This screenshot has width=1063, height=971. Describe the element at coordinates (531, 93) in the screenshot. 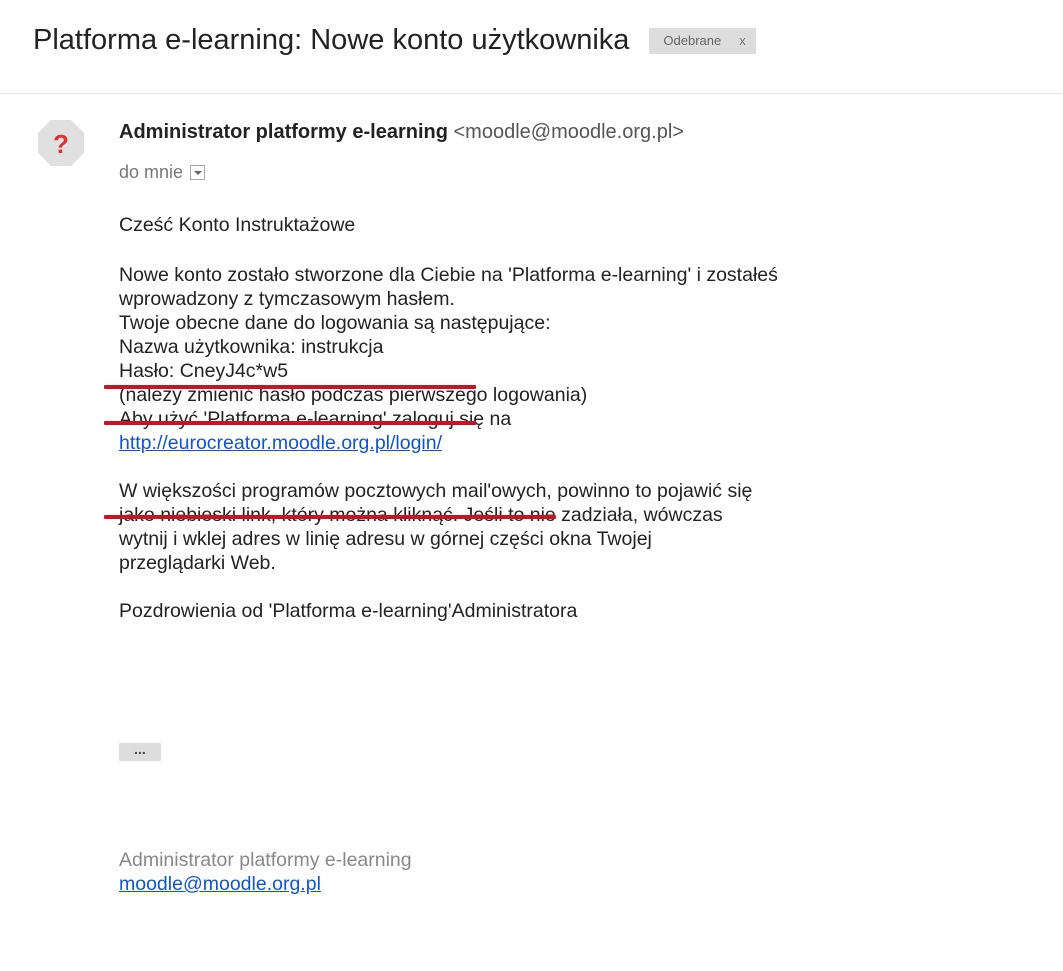

I see `header-divider` at that location.